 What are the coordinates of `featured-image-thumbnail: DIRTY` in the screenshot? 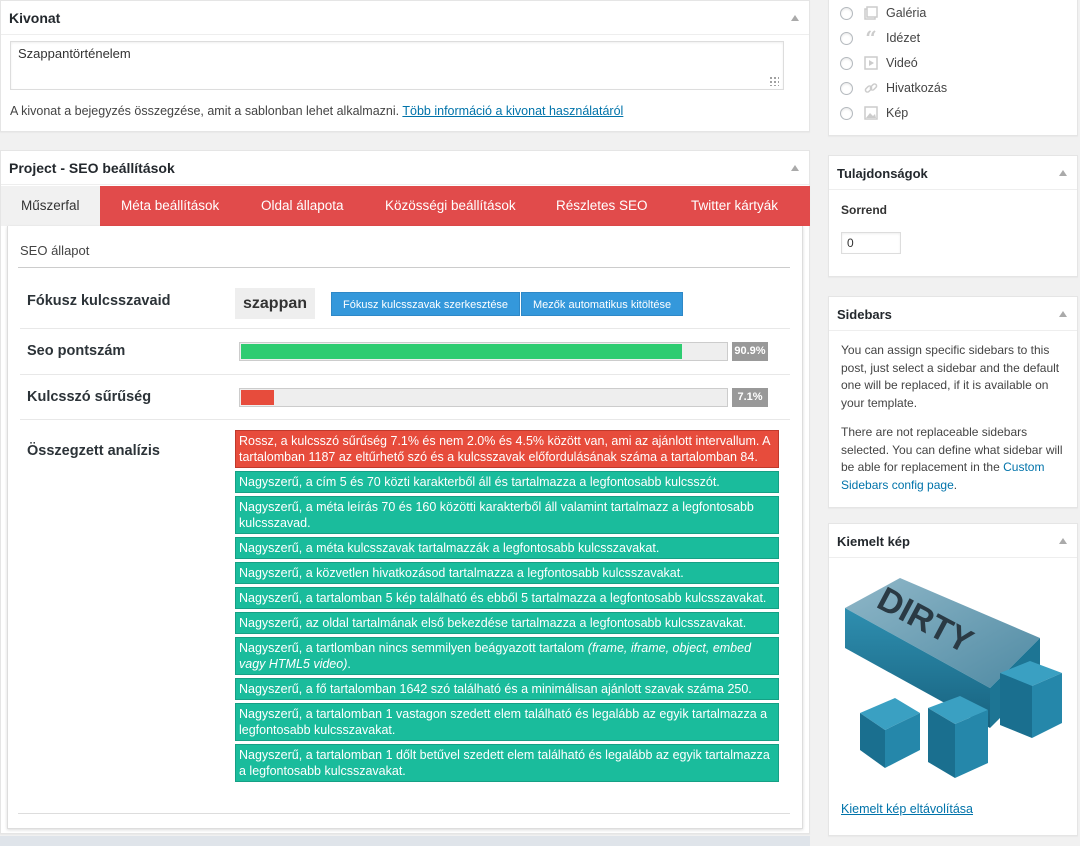 It's located at (954, 681).